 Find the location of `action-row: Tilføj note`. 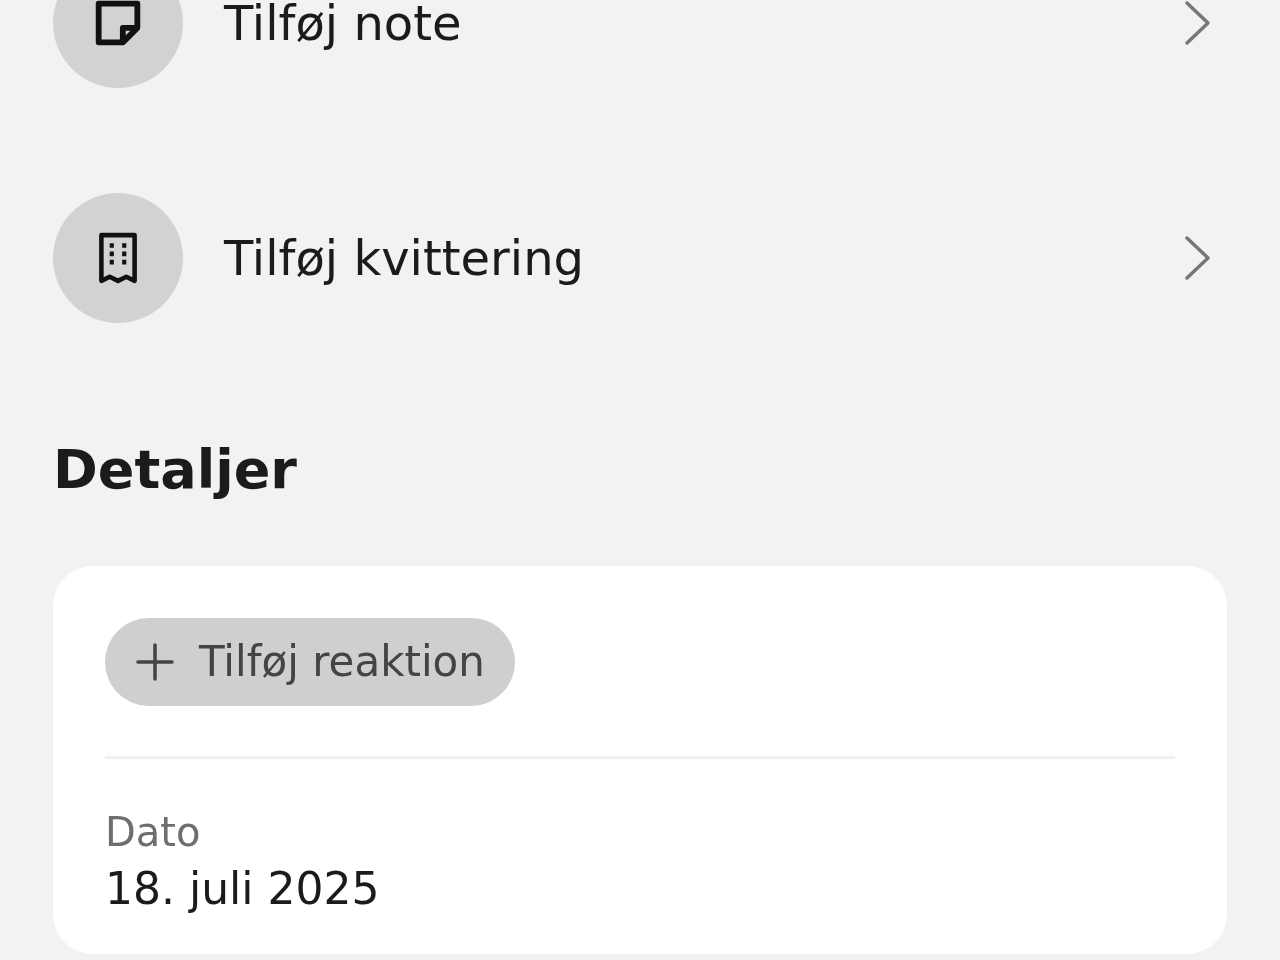

action-row: Tilføj note is located at coordinates (640, 44).